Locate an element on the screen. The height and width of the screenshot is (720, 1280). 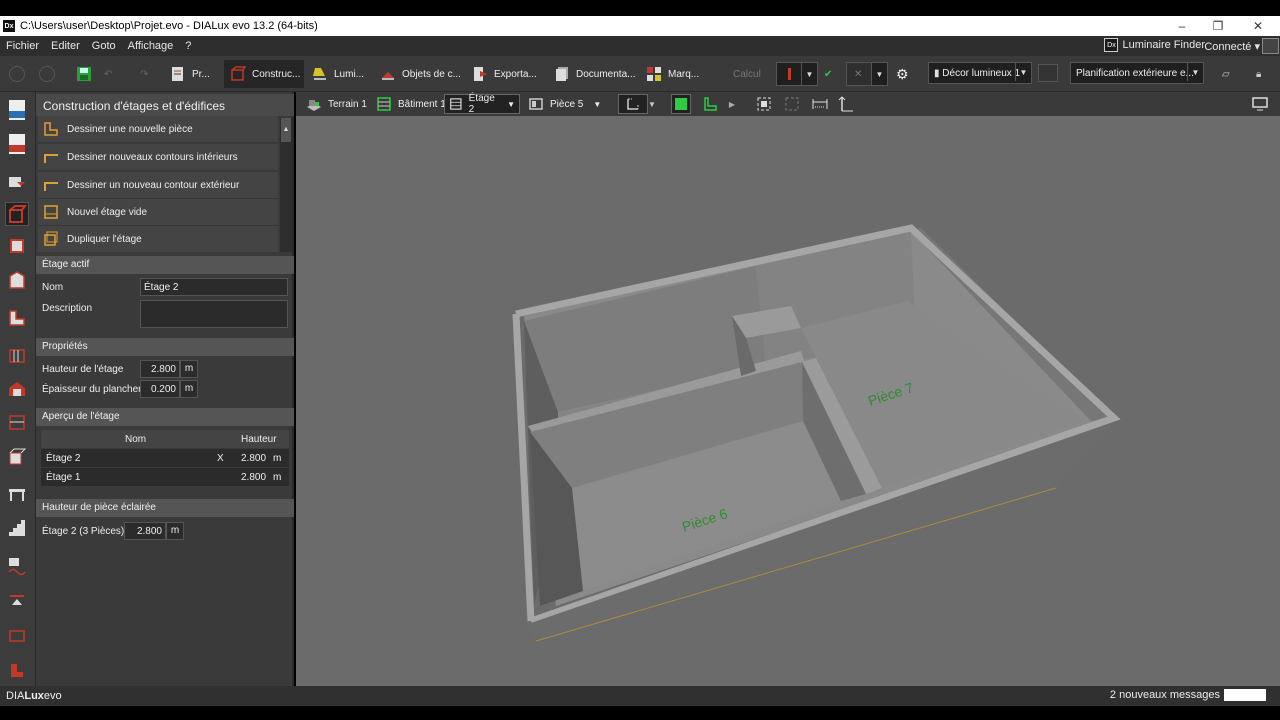
measure-horizontal-button is located at coordinates (820, 104).